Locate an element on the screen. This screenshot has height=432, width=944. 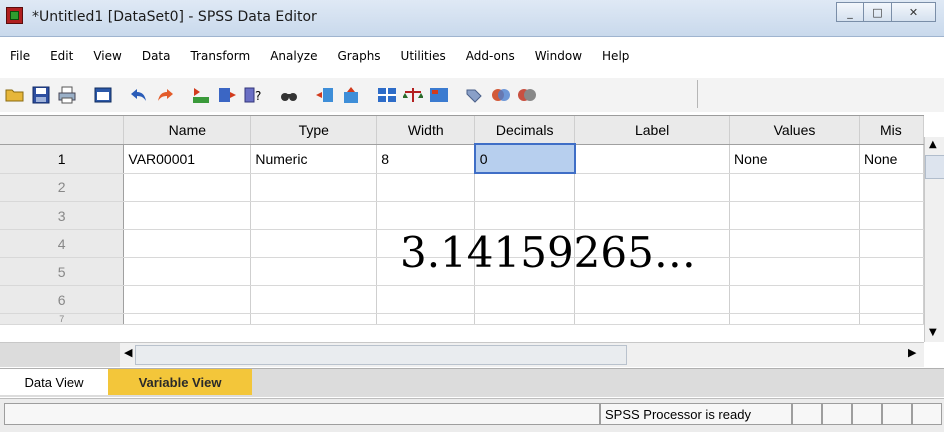
menu-window: Window is located at coordinates (558, 56).